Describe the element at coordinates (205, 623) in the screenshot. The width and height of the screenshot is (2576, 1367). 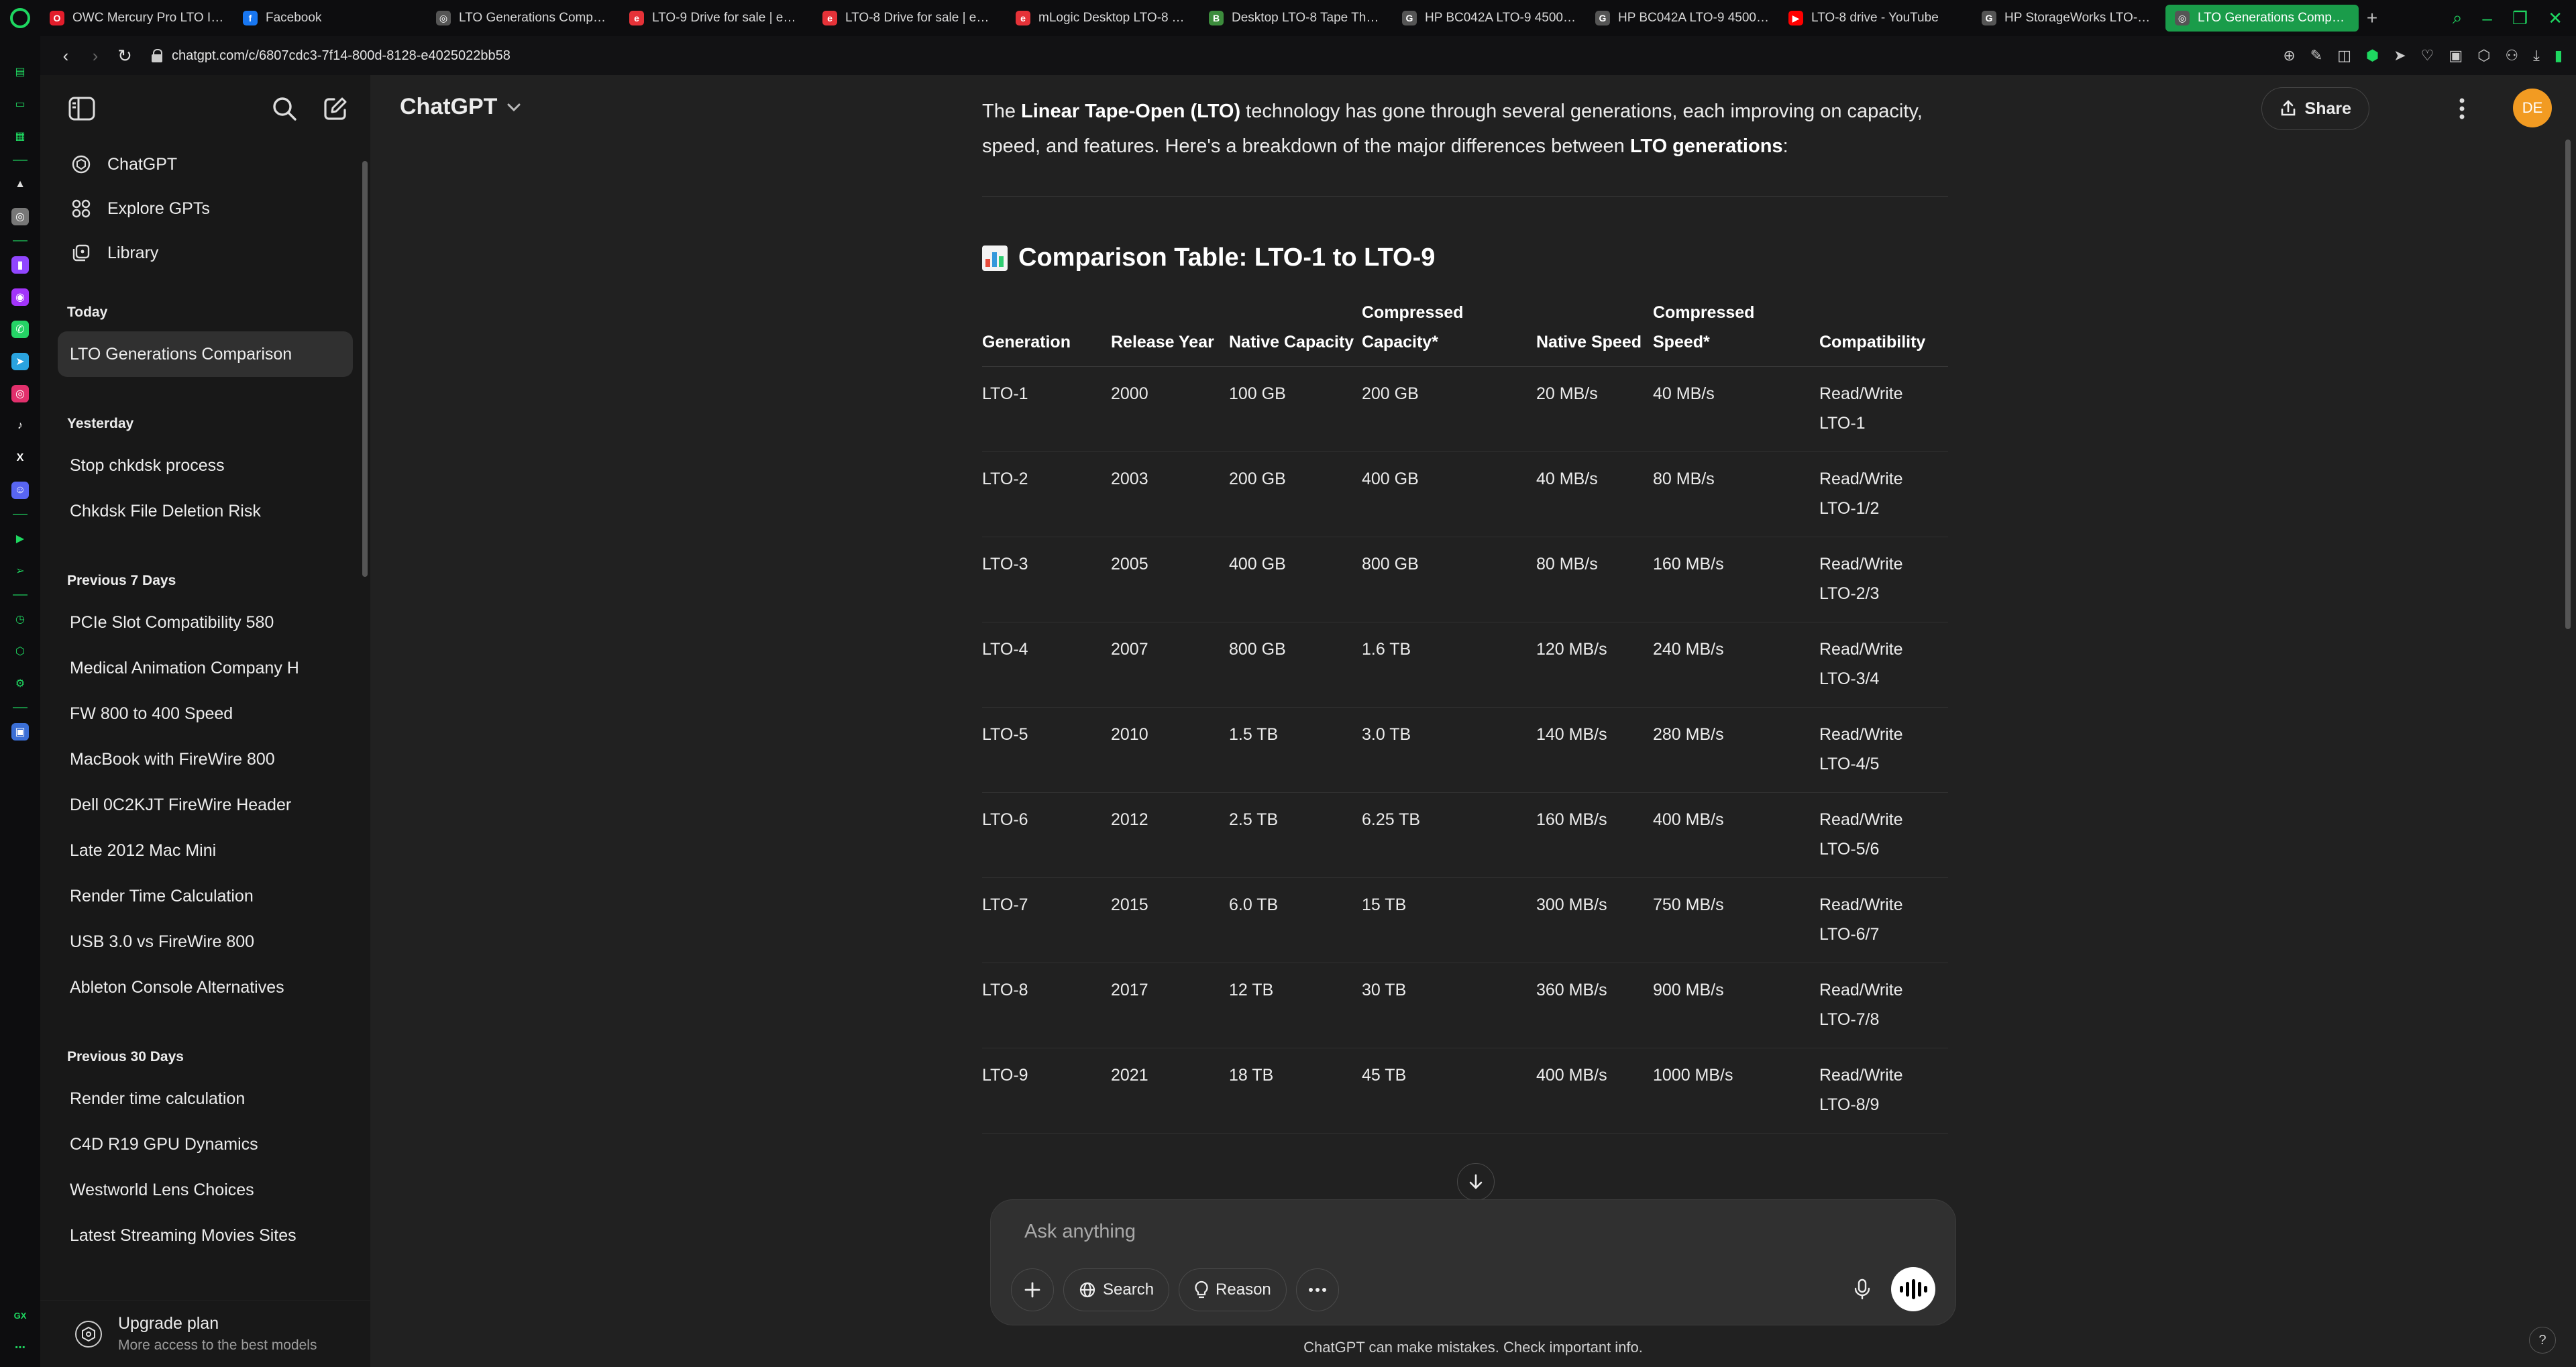
I see `history-item: PCIe Slot Compatibility 580` at that location.